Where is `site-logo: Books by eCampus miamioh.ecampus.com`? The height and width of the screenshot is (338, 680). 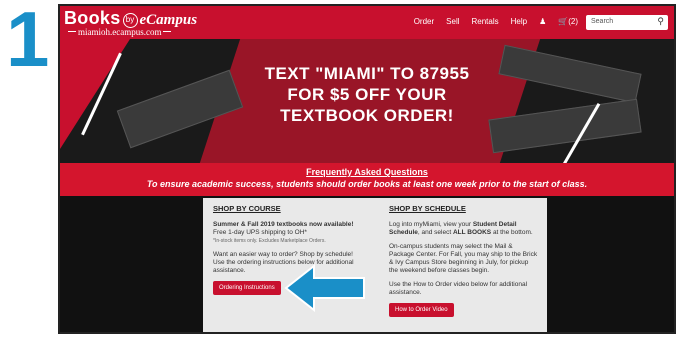
site-logo: Books by eCampus miamioh.ecampus.com is located at coordinates (130, 22).